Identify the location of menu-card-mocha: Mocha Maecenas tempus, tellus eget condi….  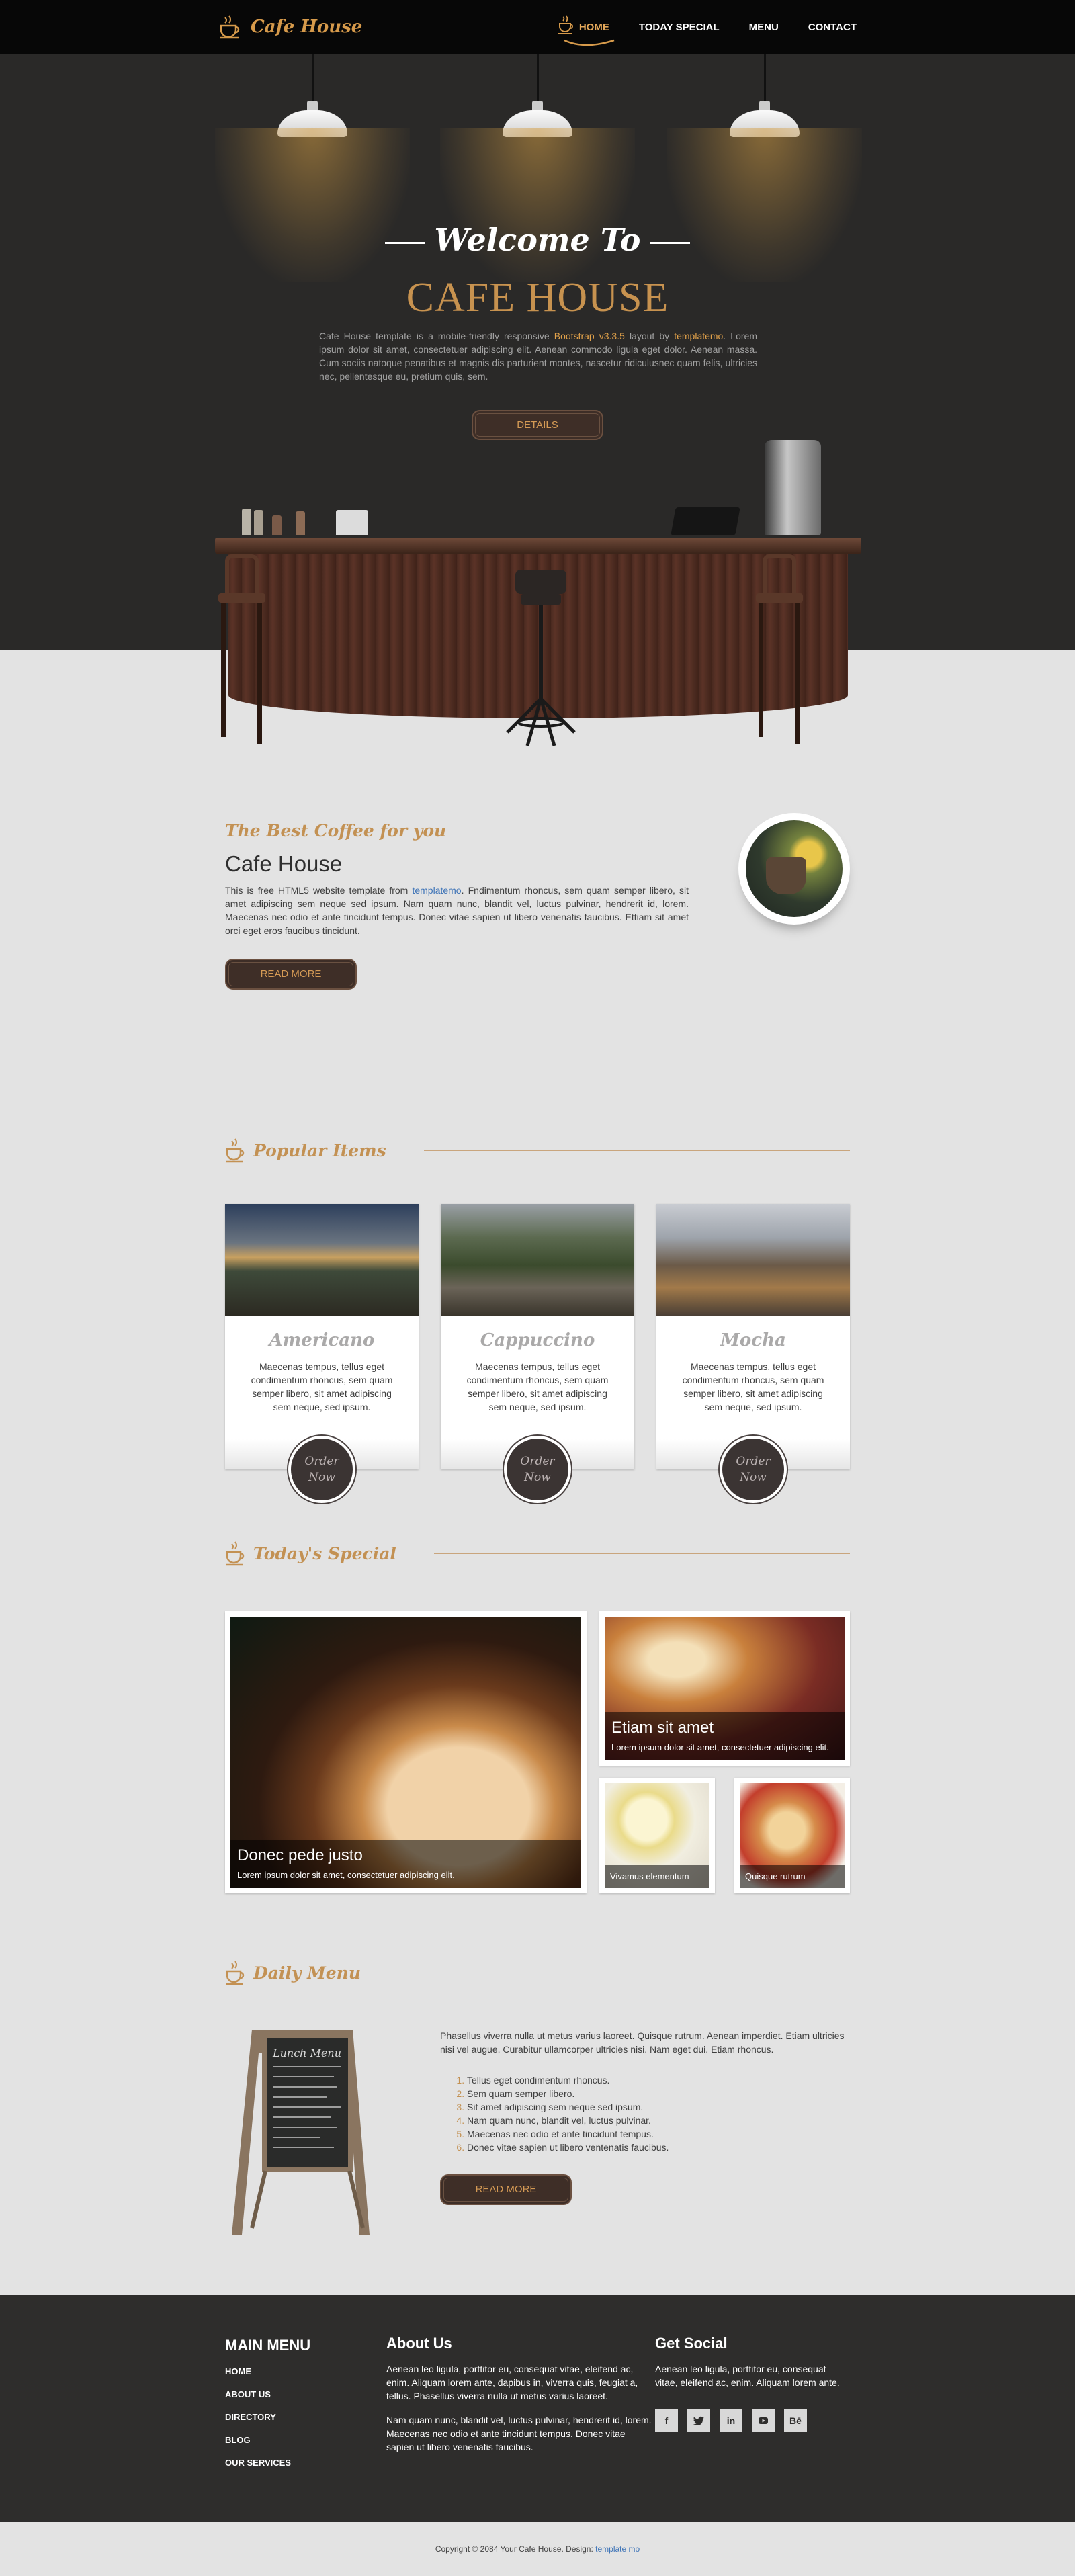
(753, 1353).